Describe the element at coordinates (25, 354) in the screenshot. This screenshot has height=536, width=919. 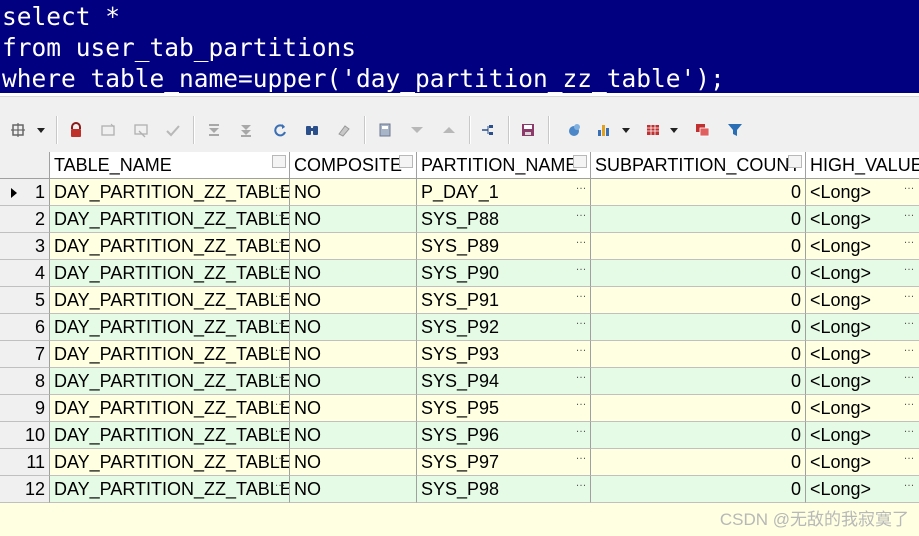
I see `row-number: 7` at that location.